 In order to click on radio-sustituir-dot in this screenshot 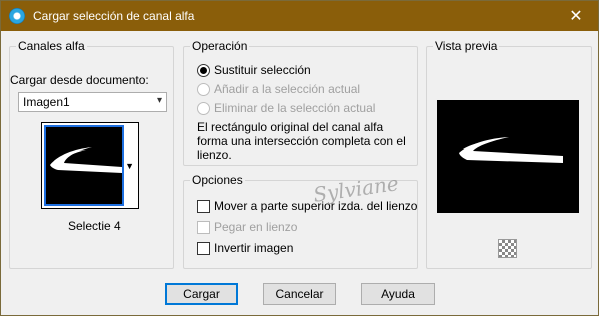, I will do `click(203, 70)`.